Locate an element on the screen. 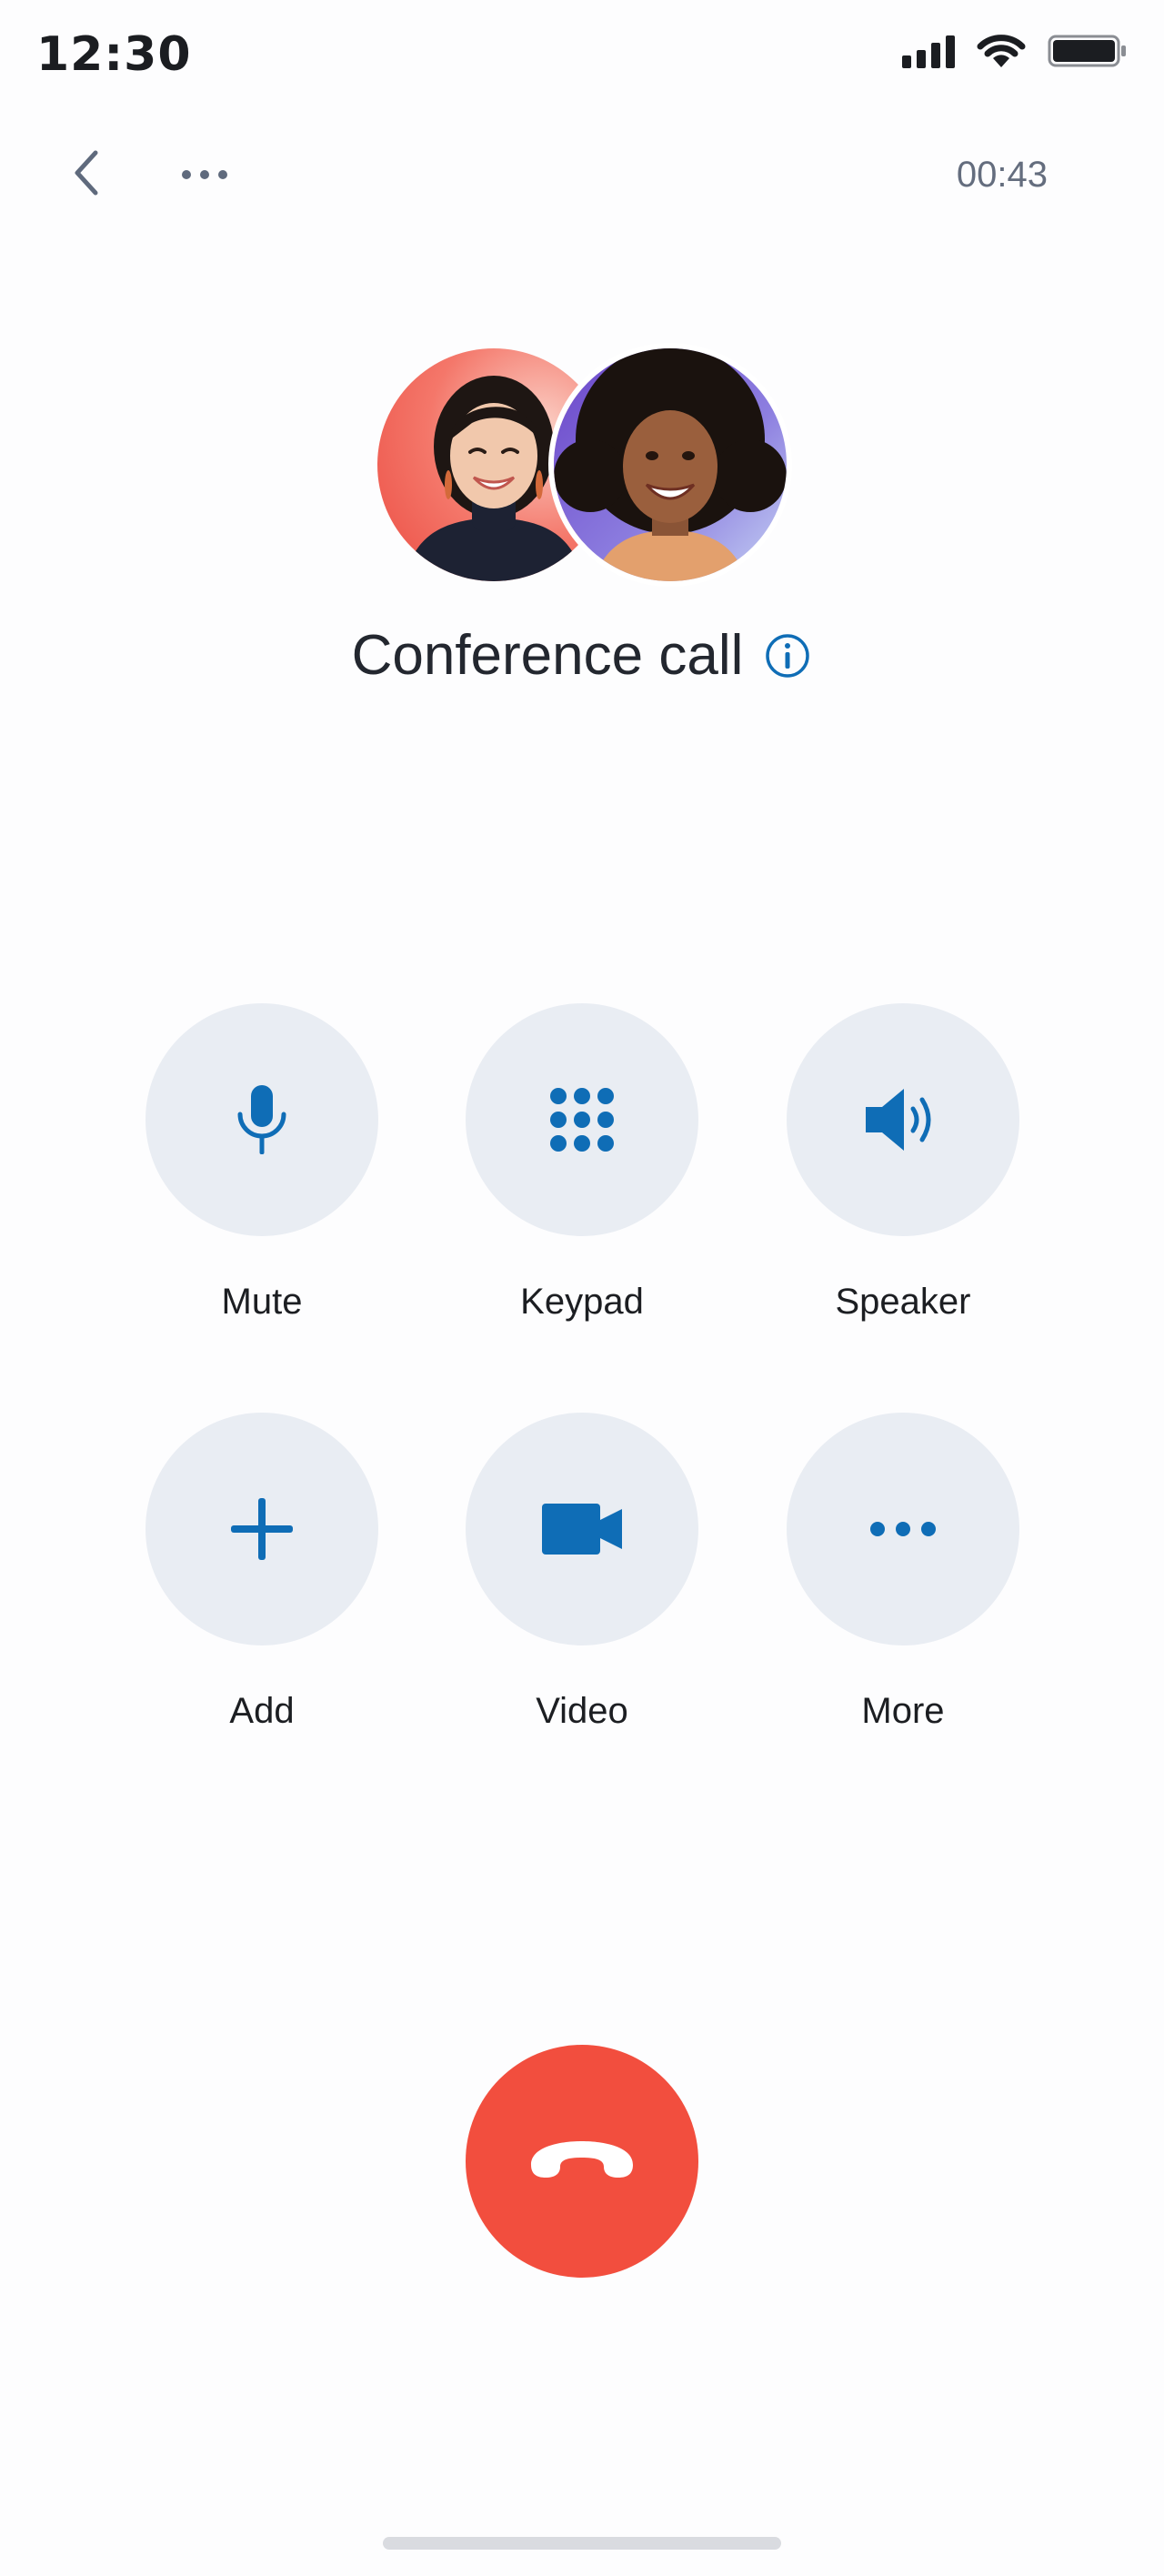 This screenshot has height=2576, width=1164. video-control: Video is located at coordinates (582, 1572).